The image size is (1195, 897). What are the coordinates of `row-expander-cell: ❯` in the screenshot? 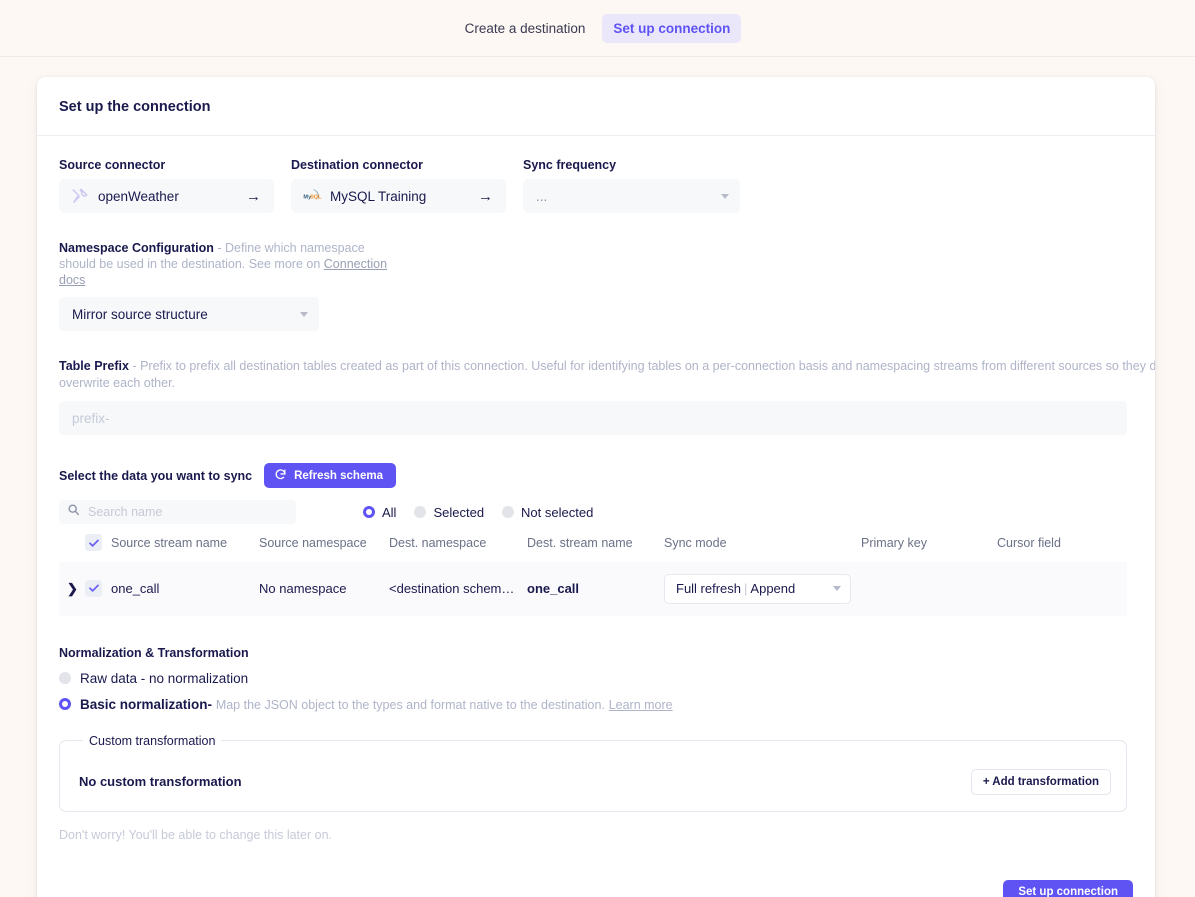 It's located at (72, 589).